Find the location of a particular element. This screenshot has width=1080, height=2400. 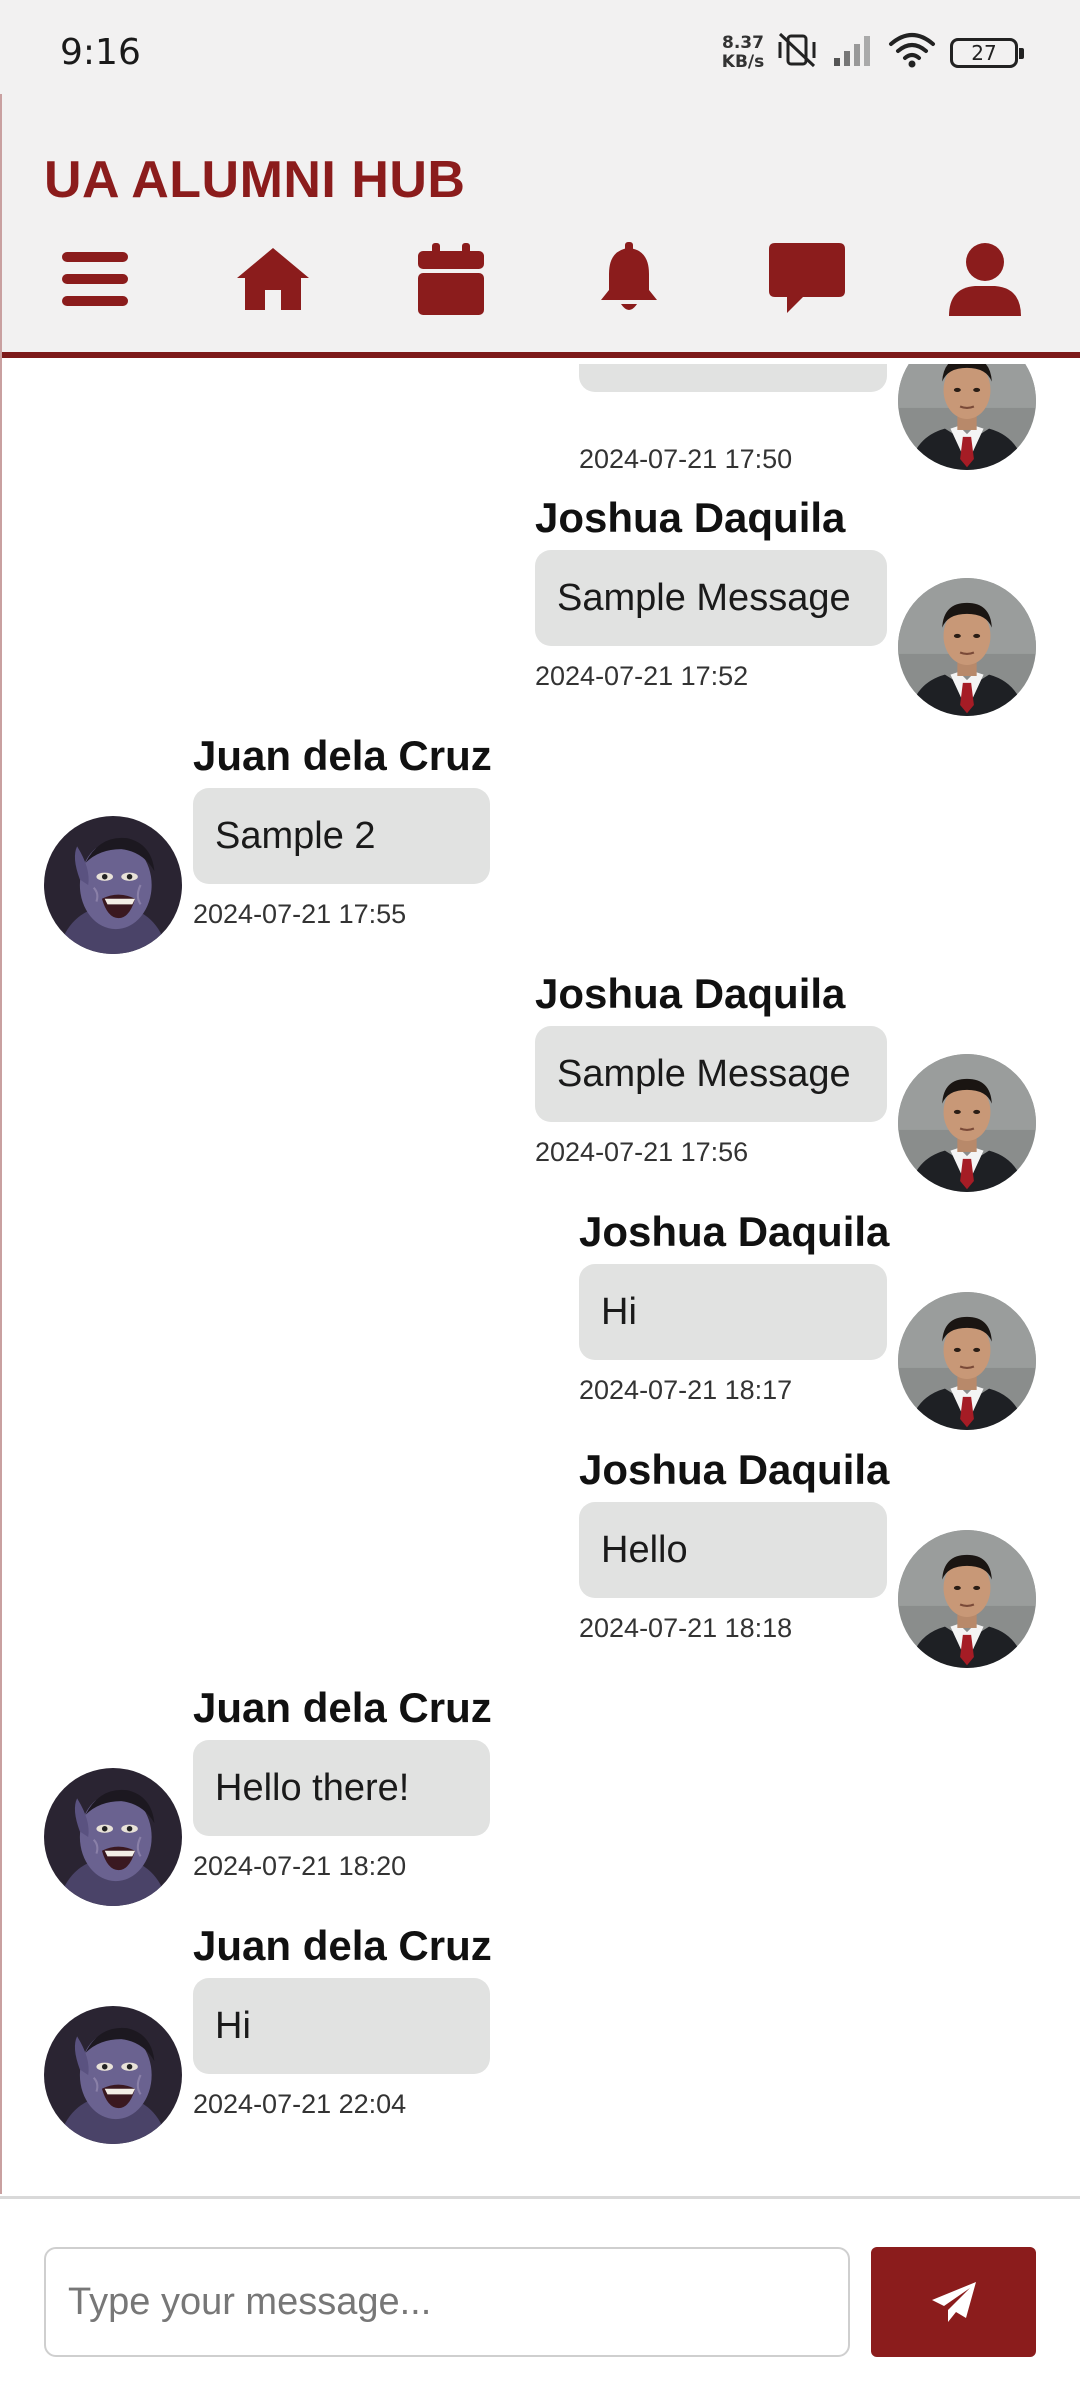

message-timestamp: 2024-07-21 17:52 is located at coordinates (642, 676).